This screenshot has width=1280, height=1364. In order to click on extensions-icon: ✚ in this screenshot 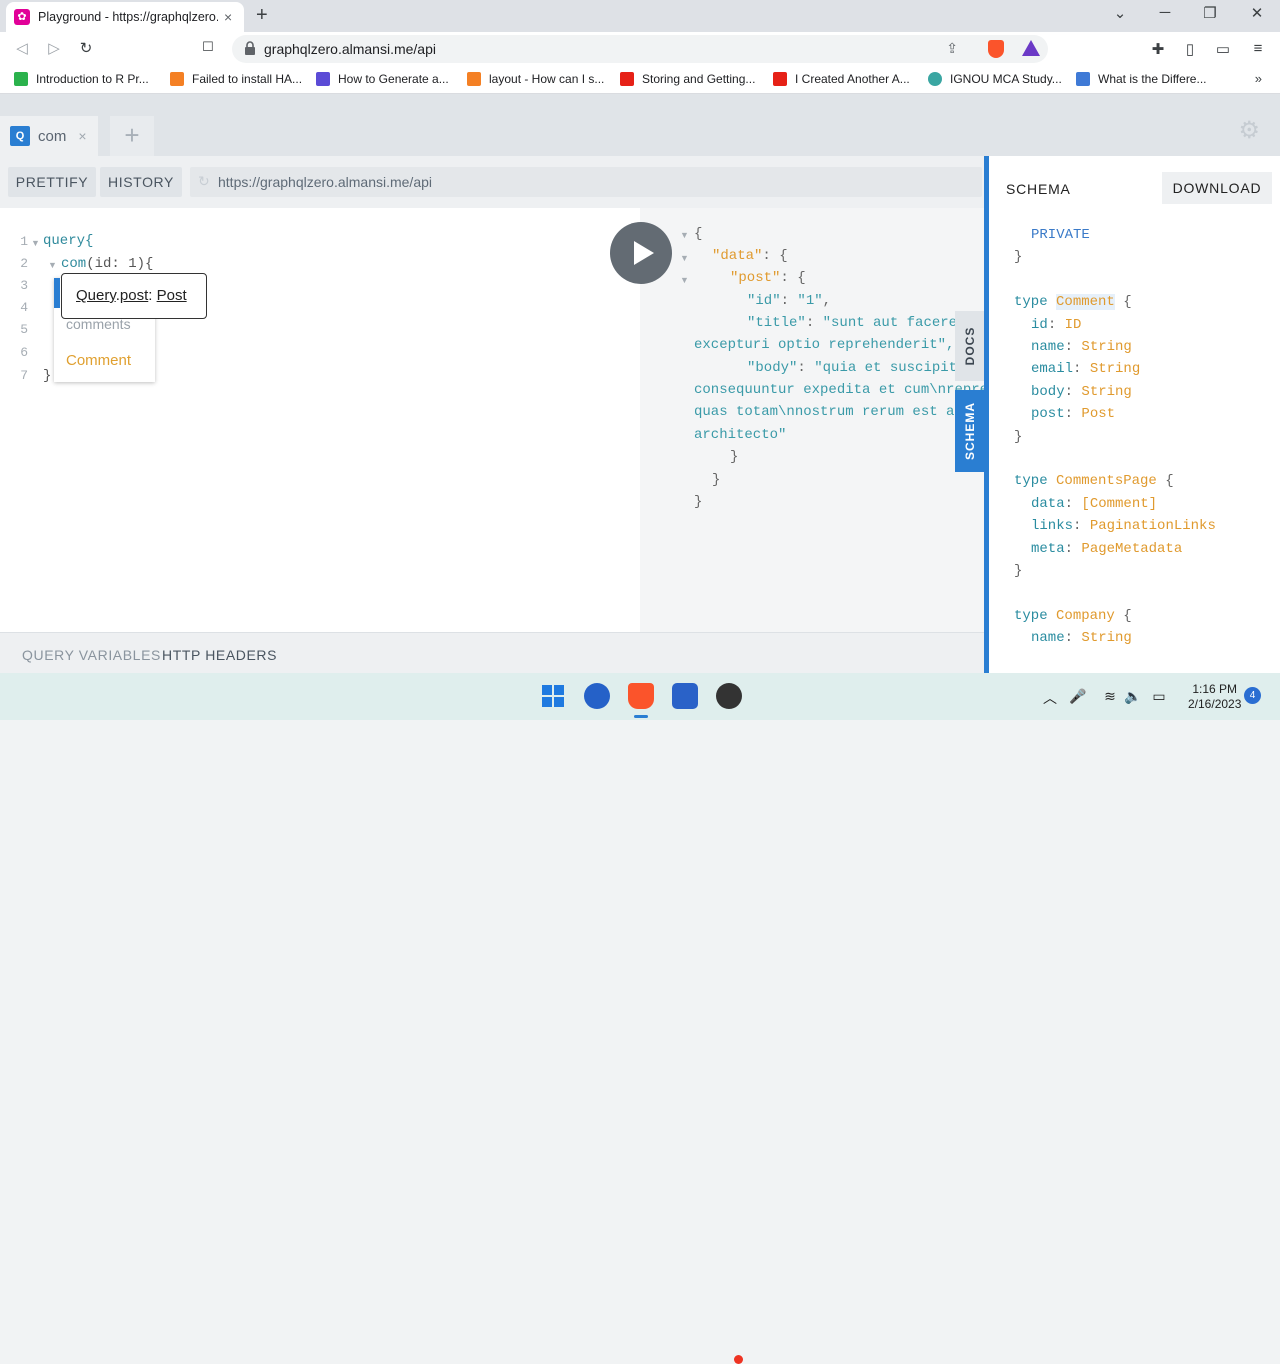, I will do `click(1158, 49)`.